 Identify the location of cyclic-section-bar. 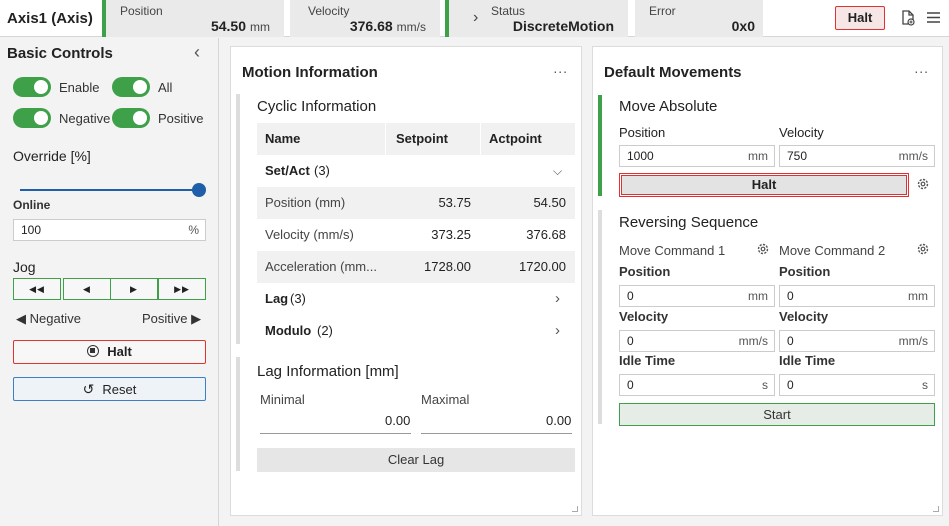
(238, 219).